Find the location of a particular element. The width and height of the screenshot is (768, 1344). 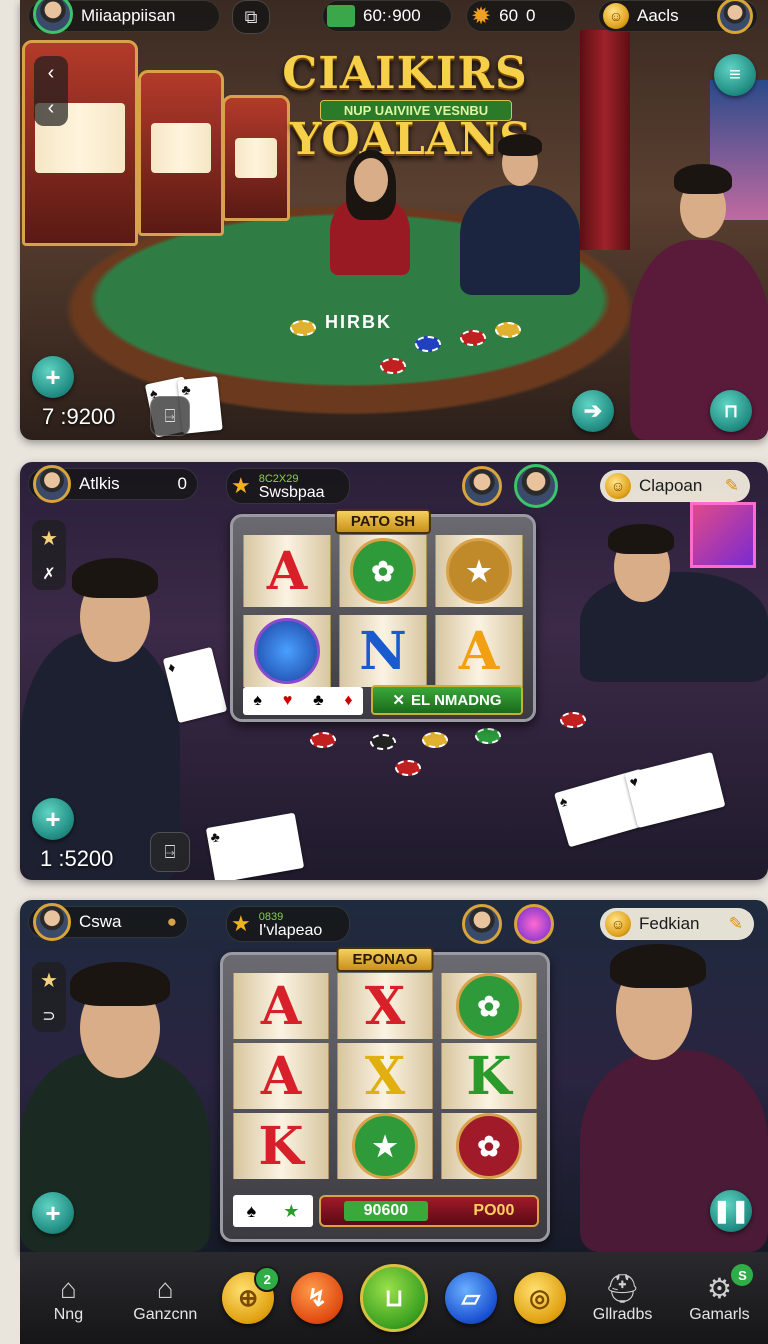

orb-icon is located at coordinates (287, 651).